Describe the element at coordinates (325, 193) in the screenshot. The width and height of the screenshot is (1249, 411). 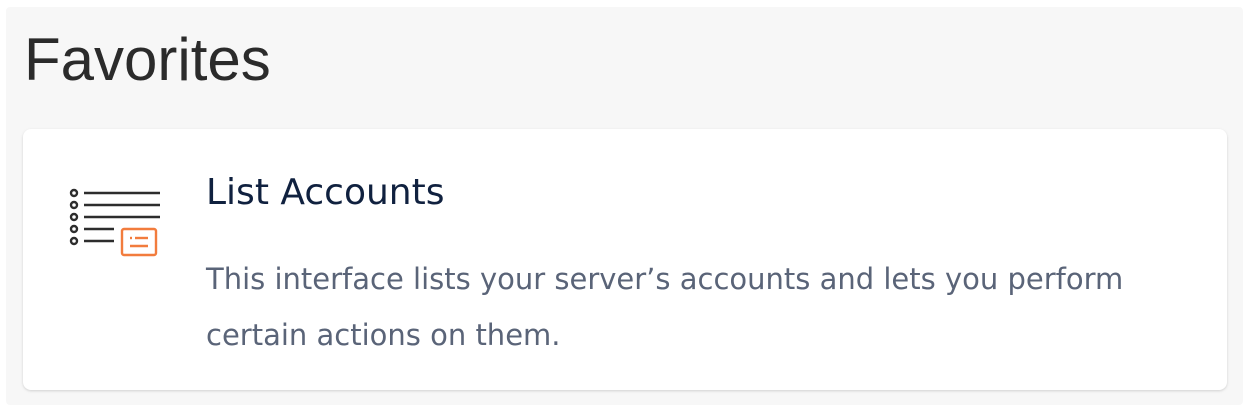
I see `card-title: List Accounts` at that location.